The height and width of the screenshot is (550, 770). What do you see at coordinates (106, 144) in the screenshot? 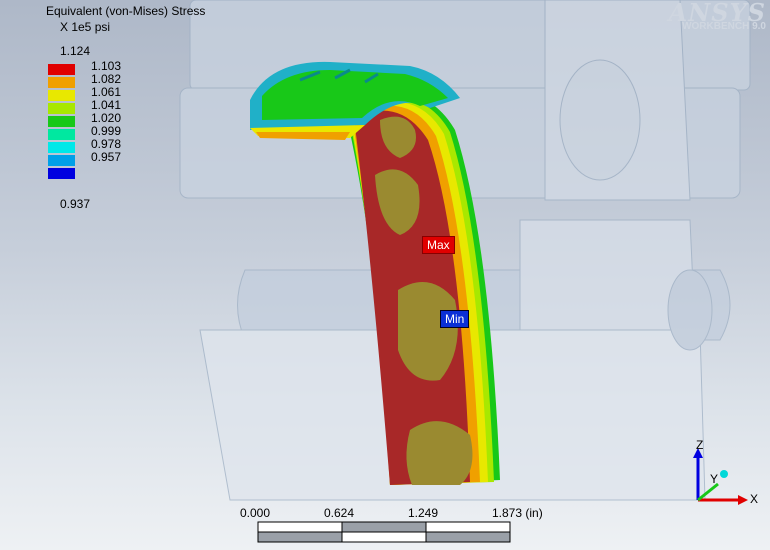
I see `legend-band-label: 0.978` at bounding box center [106, 144].